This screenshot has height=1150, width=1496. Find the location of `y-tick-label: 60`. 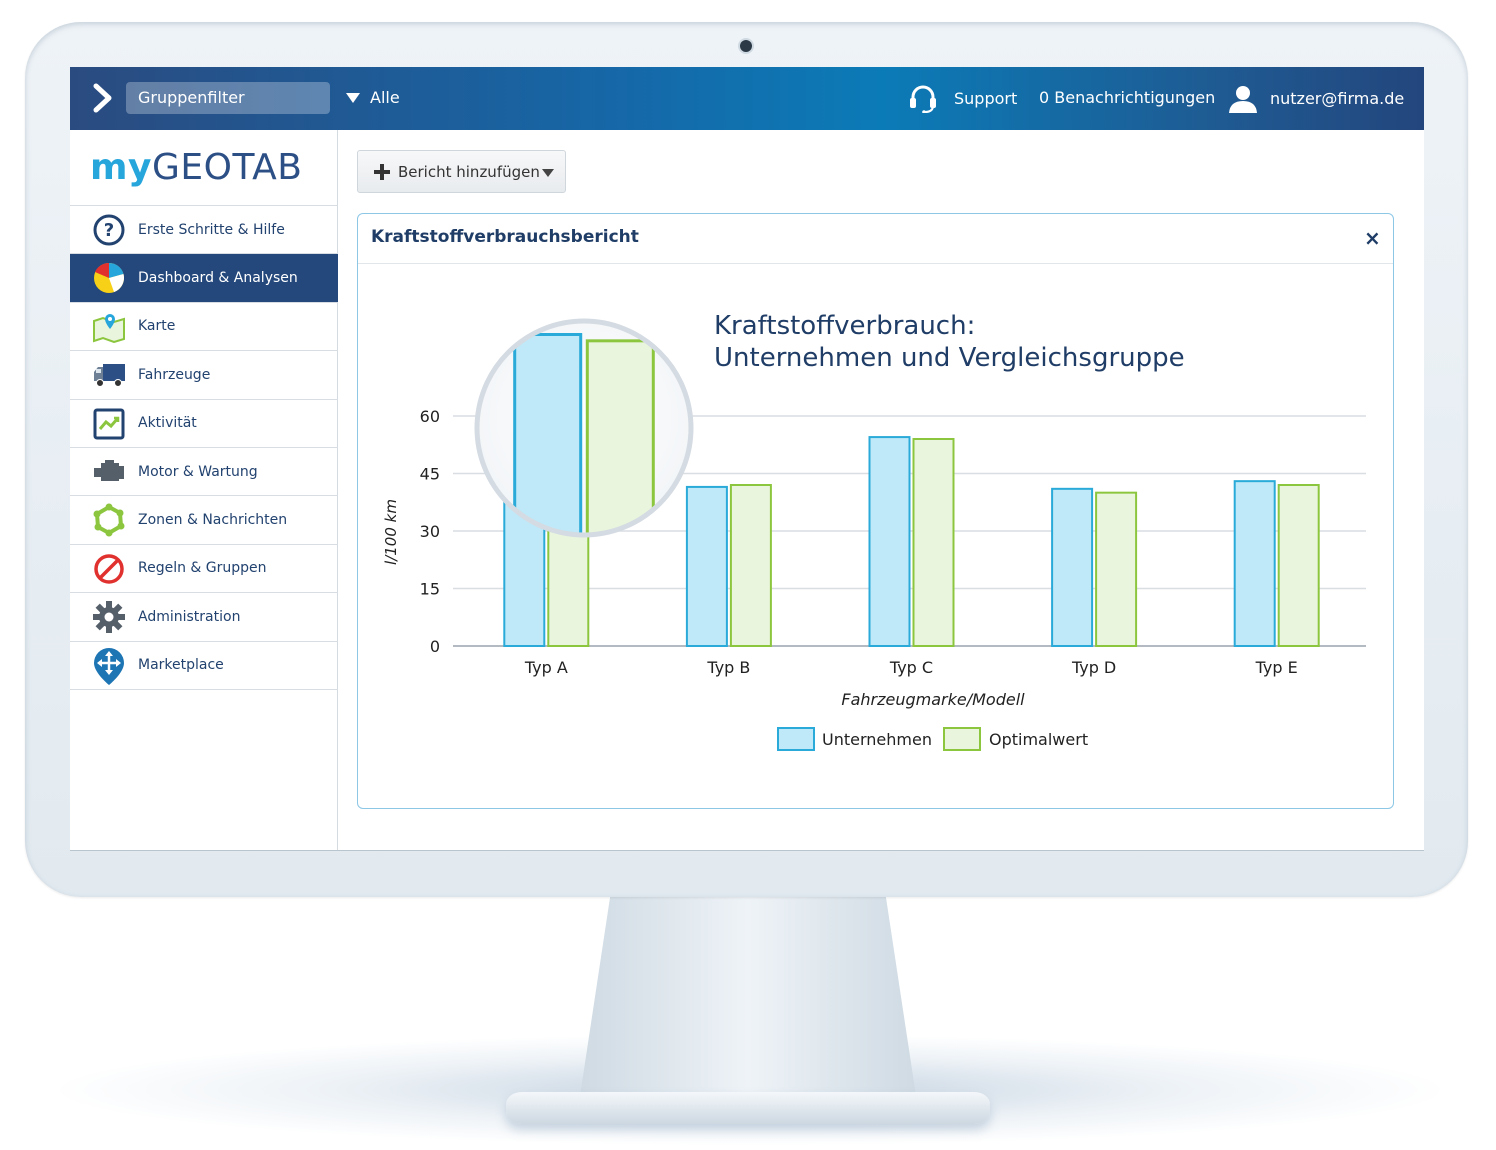

y-tick-label: 60 is located at coordinates (430, 416).